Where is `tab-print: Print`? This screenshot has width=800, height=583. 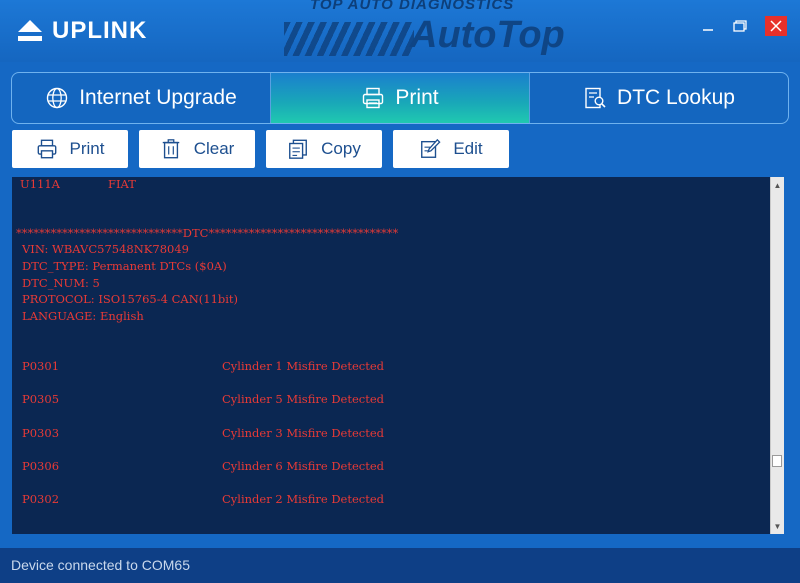
tab-print: Print is located at coordinates (400, 98).